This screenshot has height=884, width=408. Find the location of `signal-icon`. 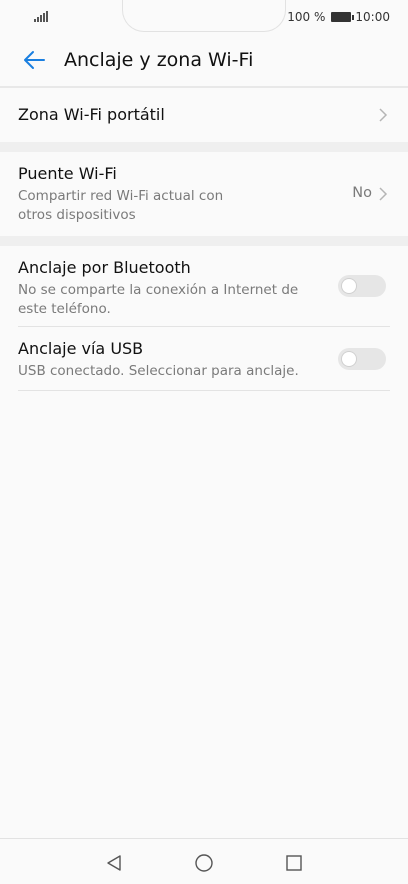

signal-icon is located at coordinates (42, 16).